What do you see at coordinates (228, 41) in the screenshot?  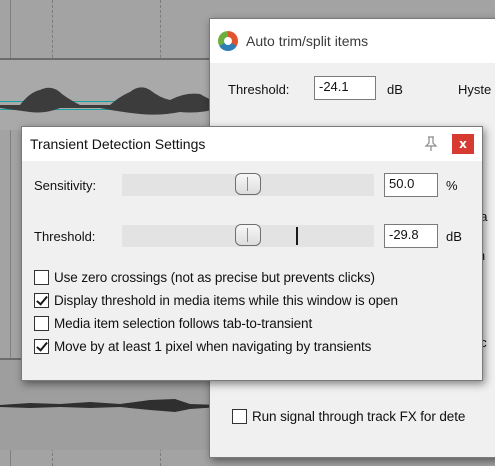 I see `reaper-app-icon` at bounding box center [228, 41].